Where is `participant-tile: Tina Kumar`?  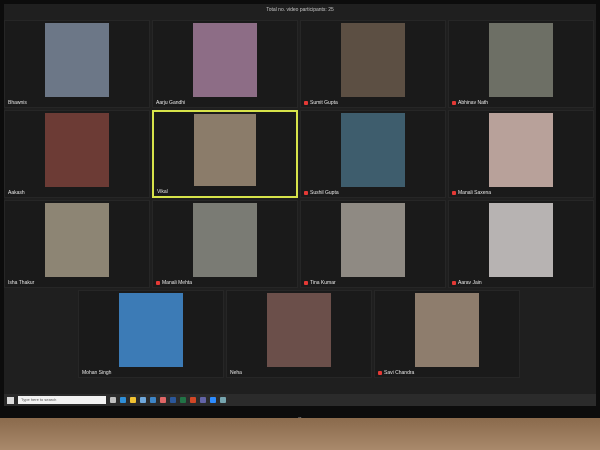
participant-tile: Tina Kumar is located at coordinates (373, 244).